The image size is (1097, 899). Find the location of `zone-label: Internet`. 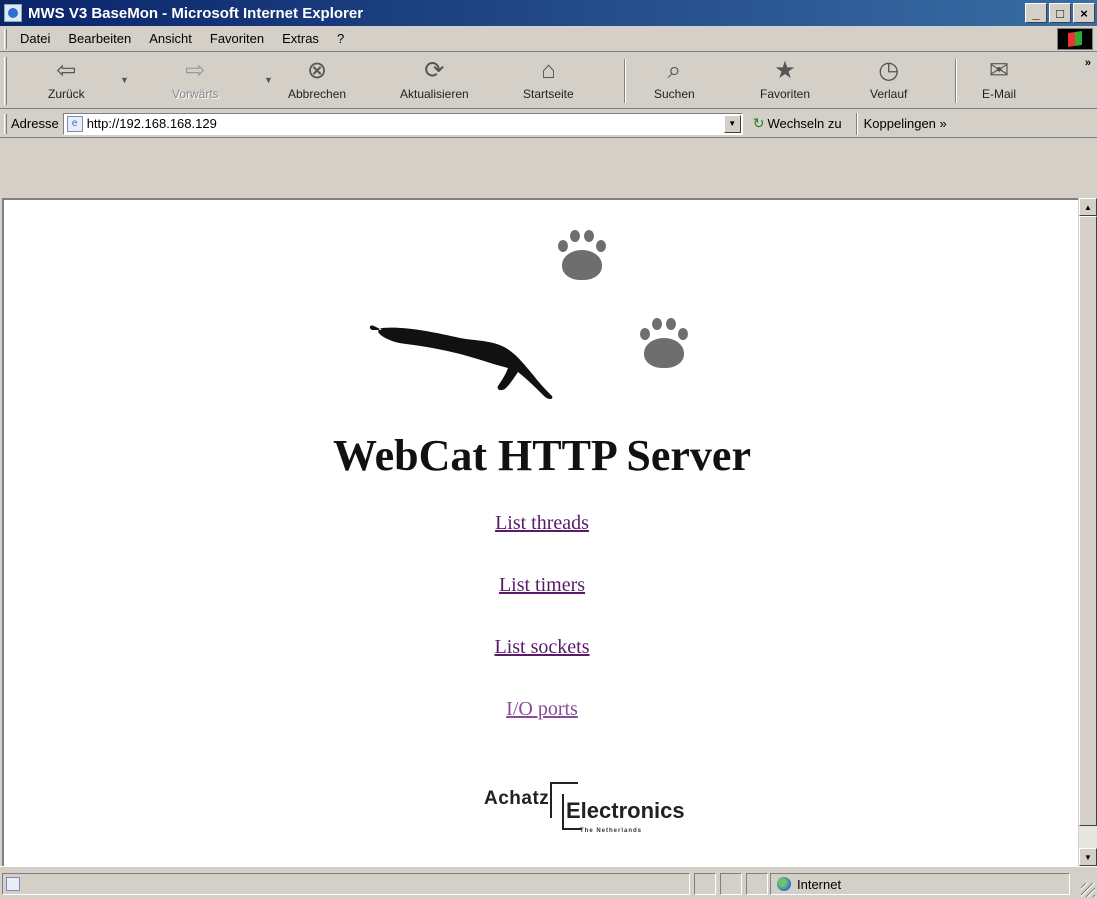

zone-label: Internet is located at coordinates (819, 884).